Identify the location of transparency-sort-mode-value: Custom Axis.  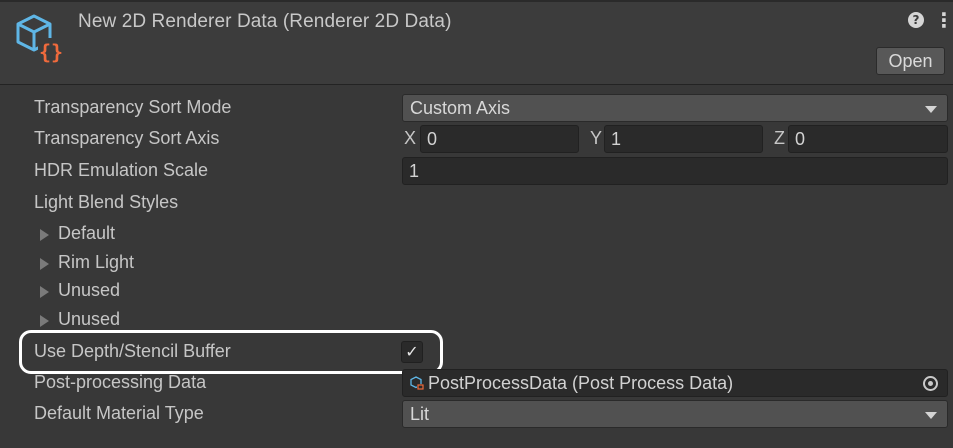
(460, 108).